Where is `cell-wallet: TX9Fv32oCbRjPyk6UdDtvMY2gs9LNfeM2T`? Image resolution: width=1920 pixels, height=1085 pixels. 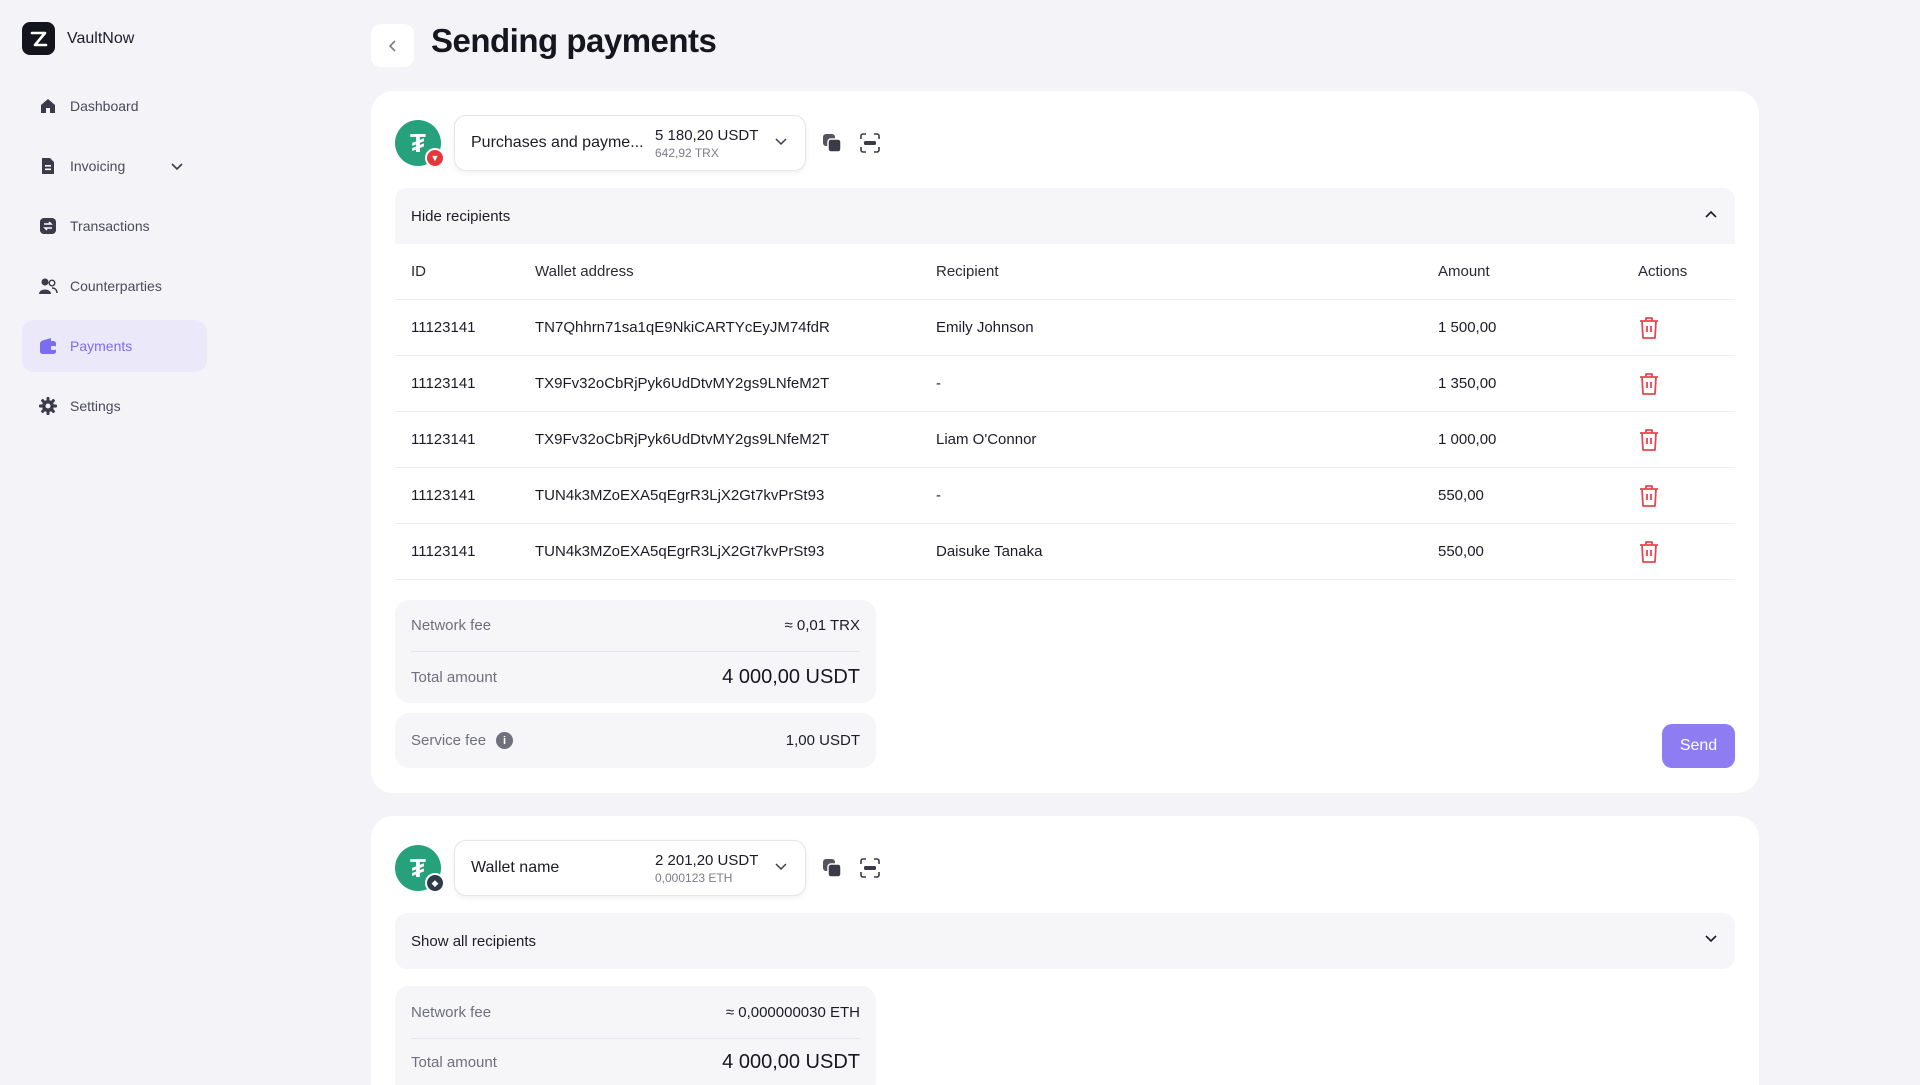 cell-wallet: TX9Fv32oCbRjPyk6UdDtvMY2gs9LNfeM2T is located at coordinates (682, 439).